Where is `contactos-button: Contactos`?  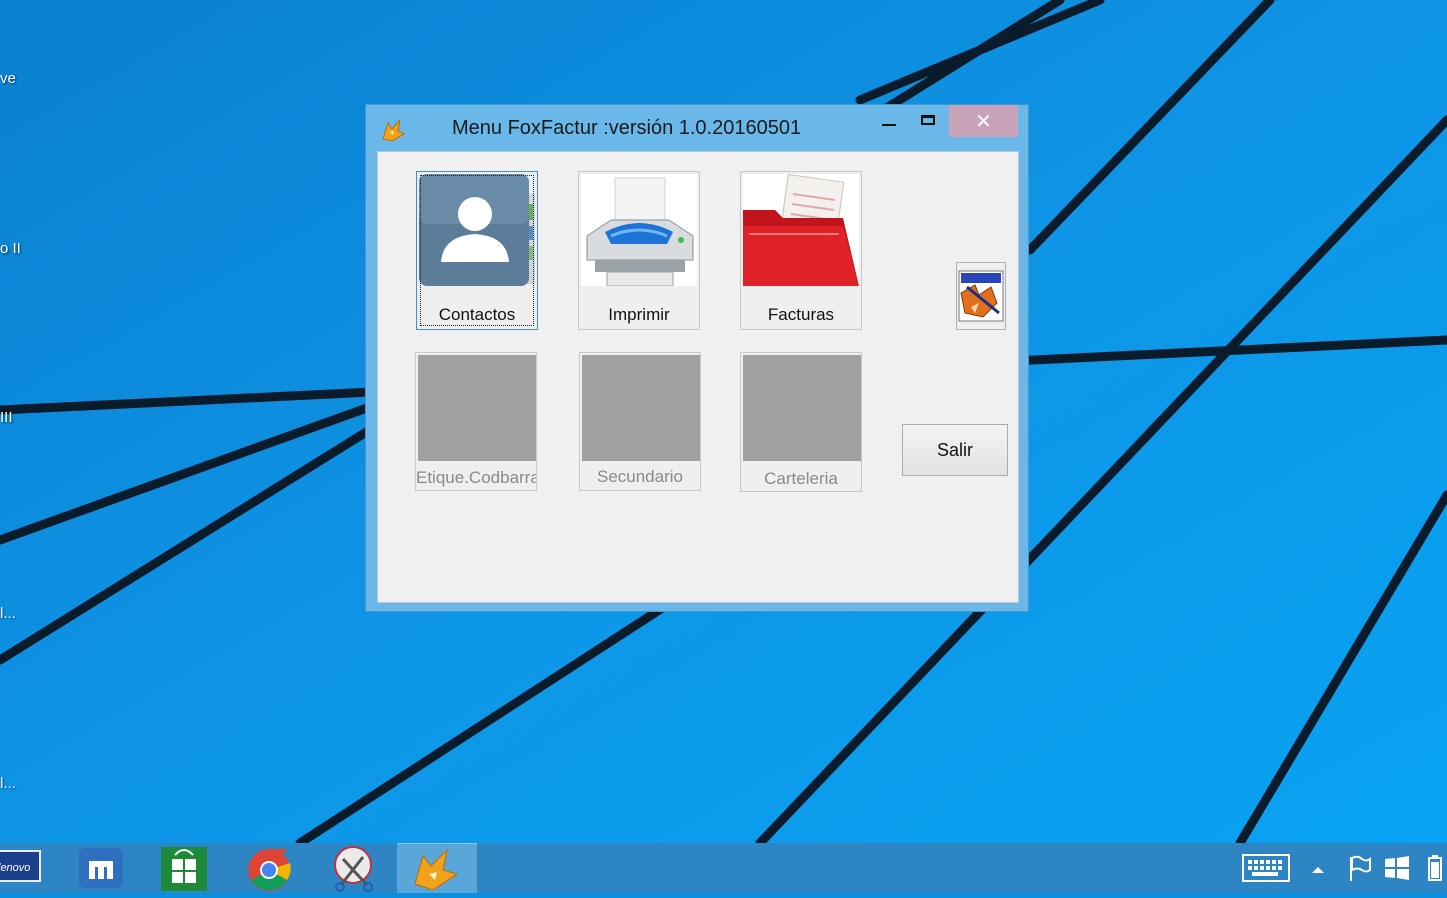 contactos-button: Contactos is located at coordinates (477, 250).